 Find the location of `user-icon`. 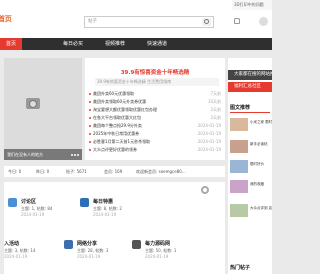

user-icon is located at coordinates (84, 202).